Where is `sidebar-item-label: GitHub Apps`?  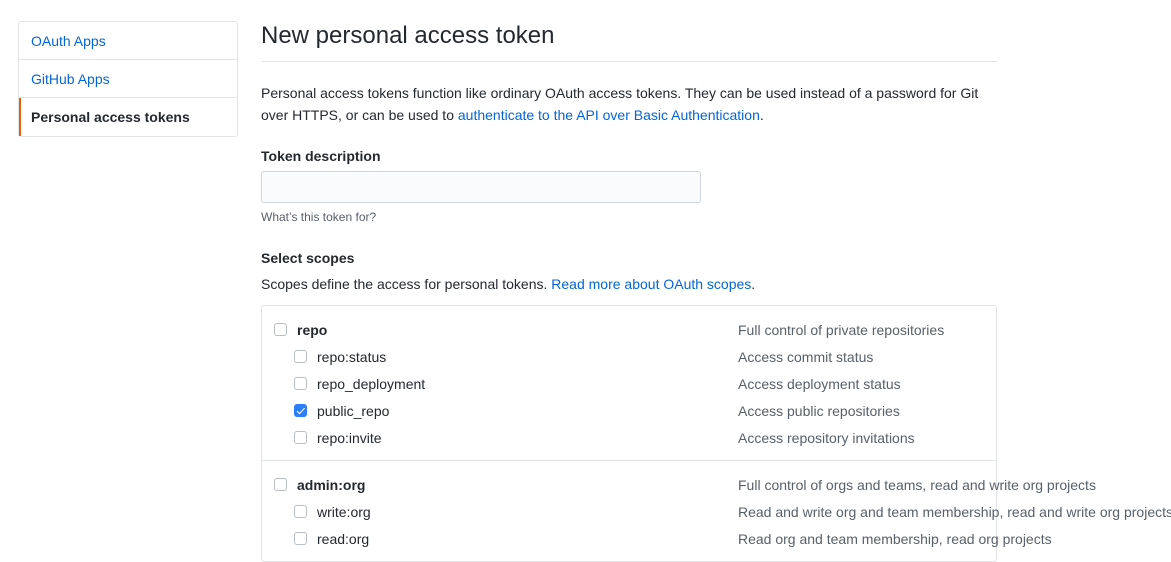 sidebar-item-label: GitHub Apps is located at coordinates (70, 79).